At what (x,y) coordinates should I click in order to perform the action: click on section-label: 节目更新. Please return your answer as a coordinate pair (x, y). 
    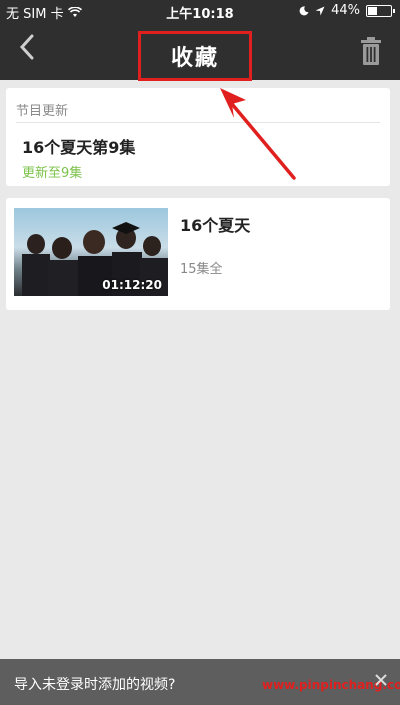
    Looking at the image, I should click on (42, 111).